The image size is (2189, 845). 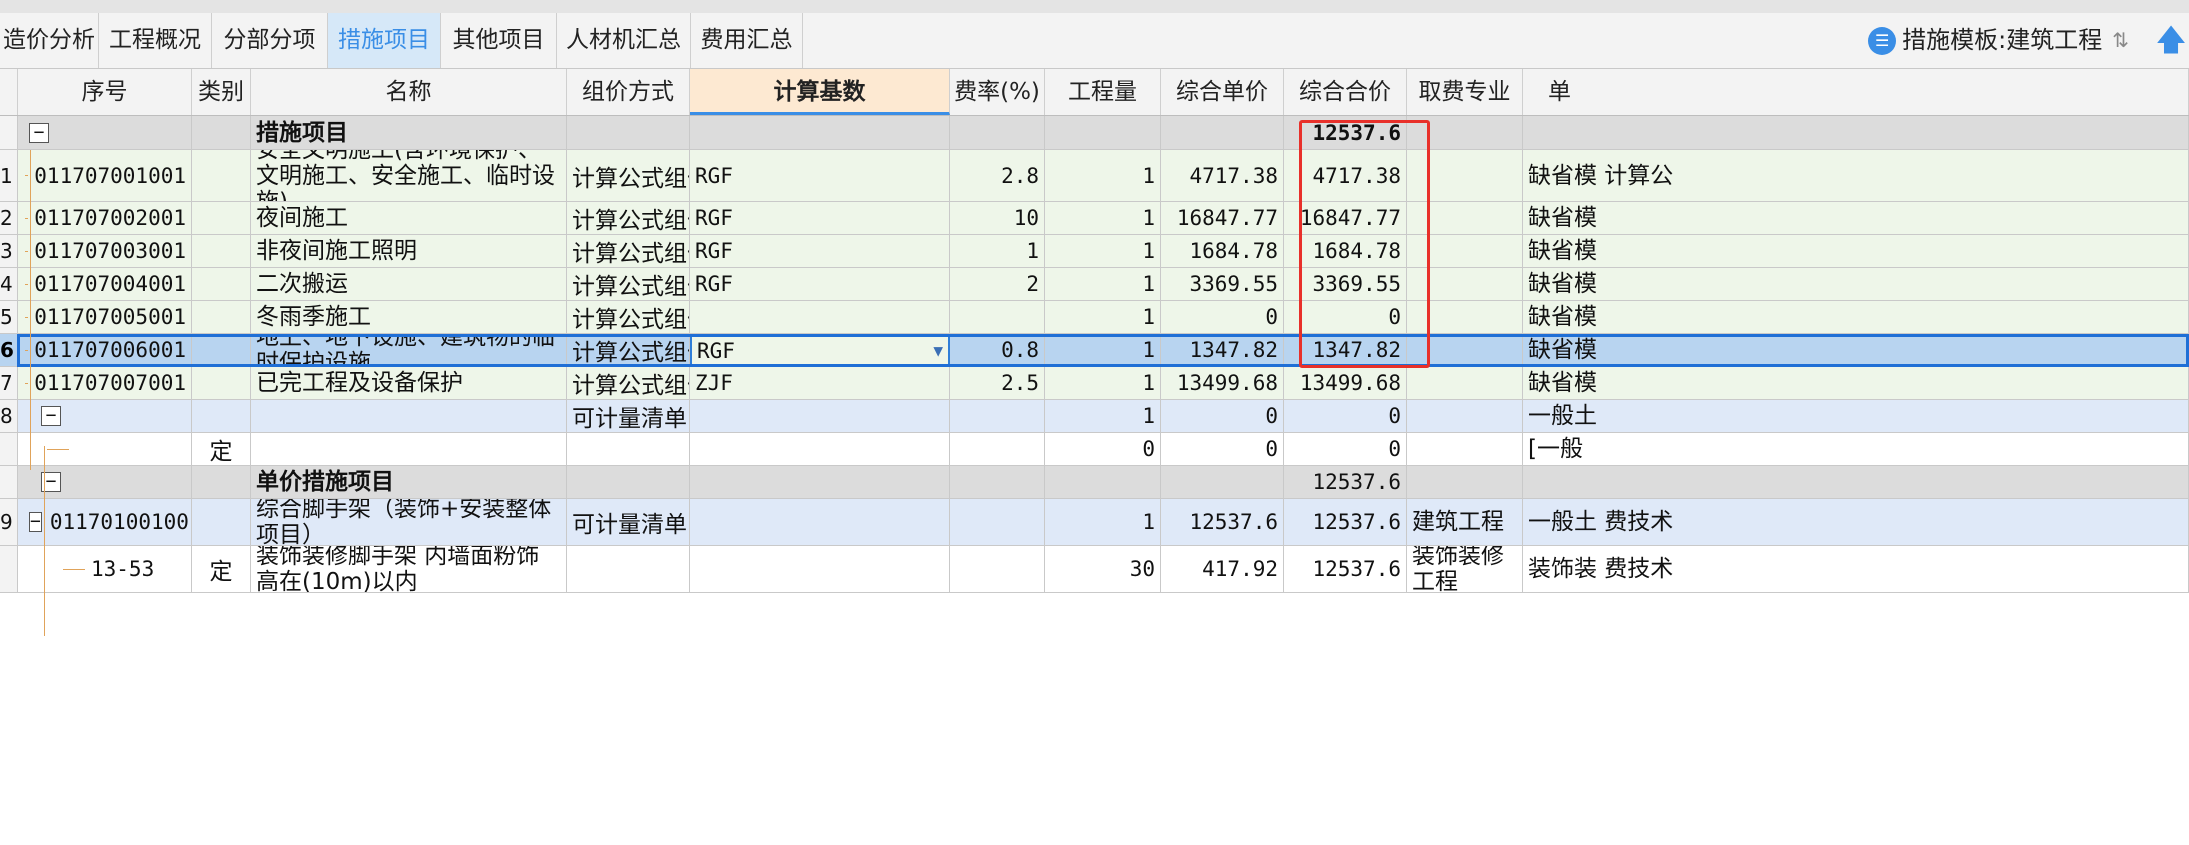 What do you see at coordinates (1222, 92) in the screenshot?
I see `header-unit-price: 综合单价` at bounding box center [1222, 92].